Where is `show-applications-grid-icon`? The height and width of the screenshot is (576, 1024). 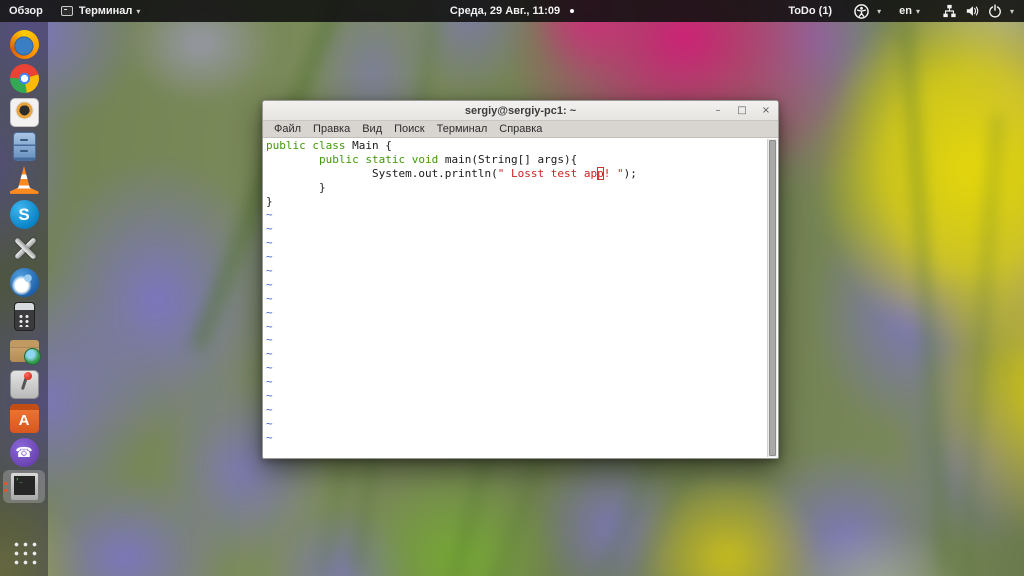
show-applications-grid-icon is located at coordinates (24, 551).